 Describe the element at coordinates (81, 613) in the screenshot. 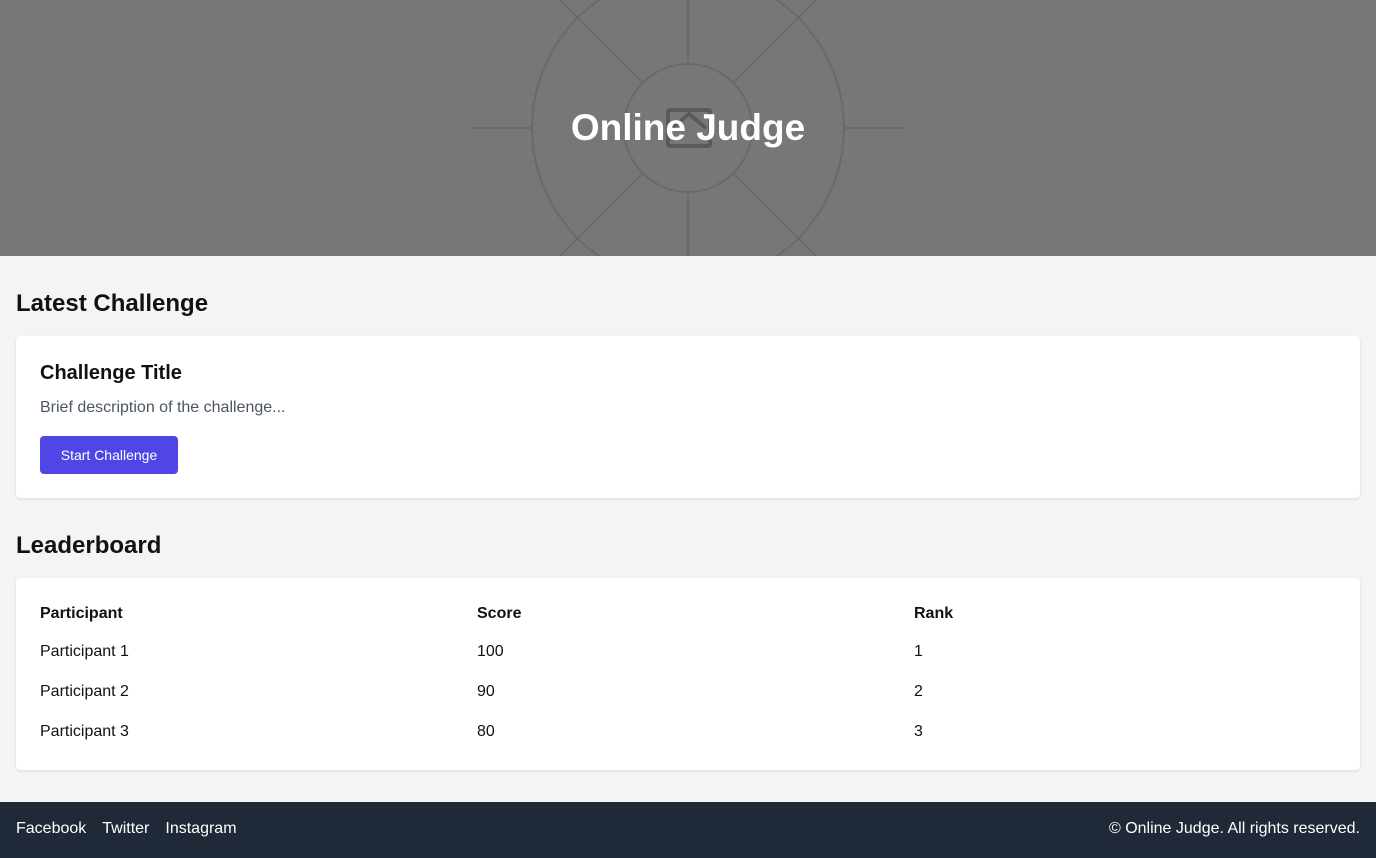

I see `column-header-participant: Participant` at that location.